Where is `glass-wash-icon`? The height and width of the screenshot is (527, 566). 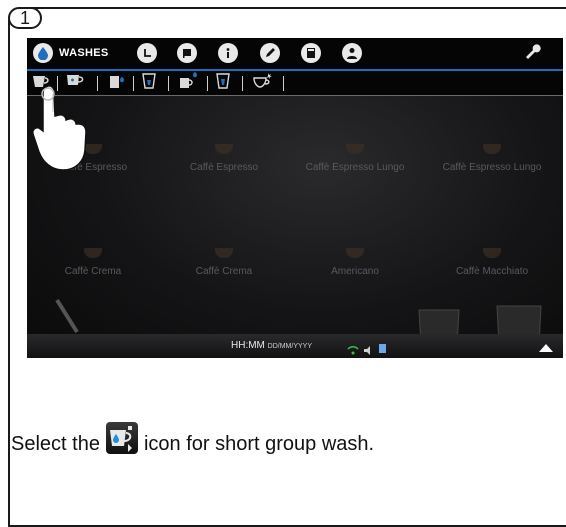 glass-wash-icon is located at coordinates (149, 83).